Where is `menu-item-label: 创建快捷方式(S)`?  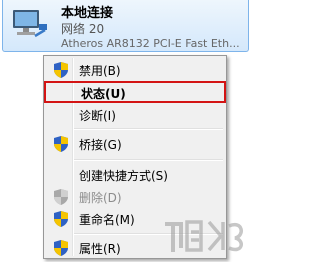
menu-item-label: 创建快捷方式(S) is located at coordinates (123, 176).